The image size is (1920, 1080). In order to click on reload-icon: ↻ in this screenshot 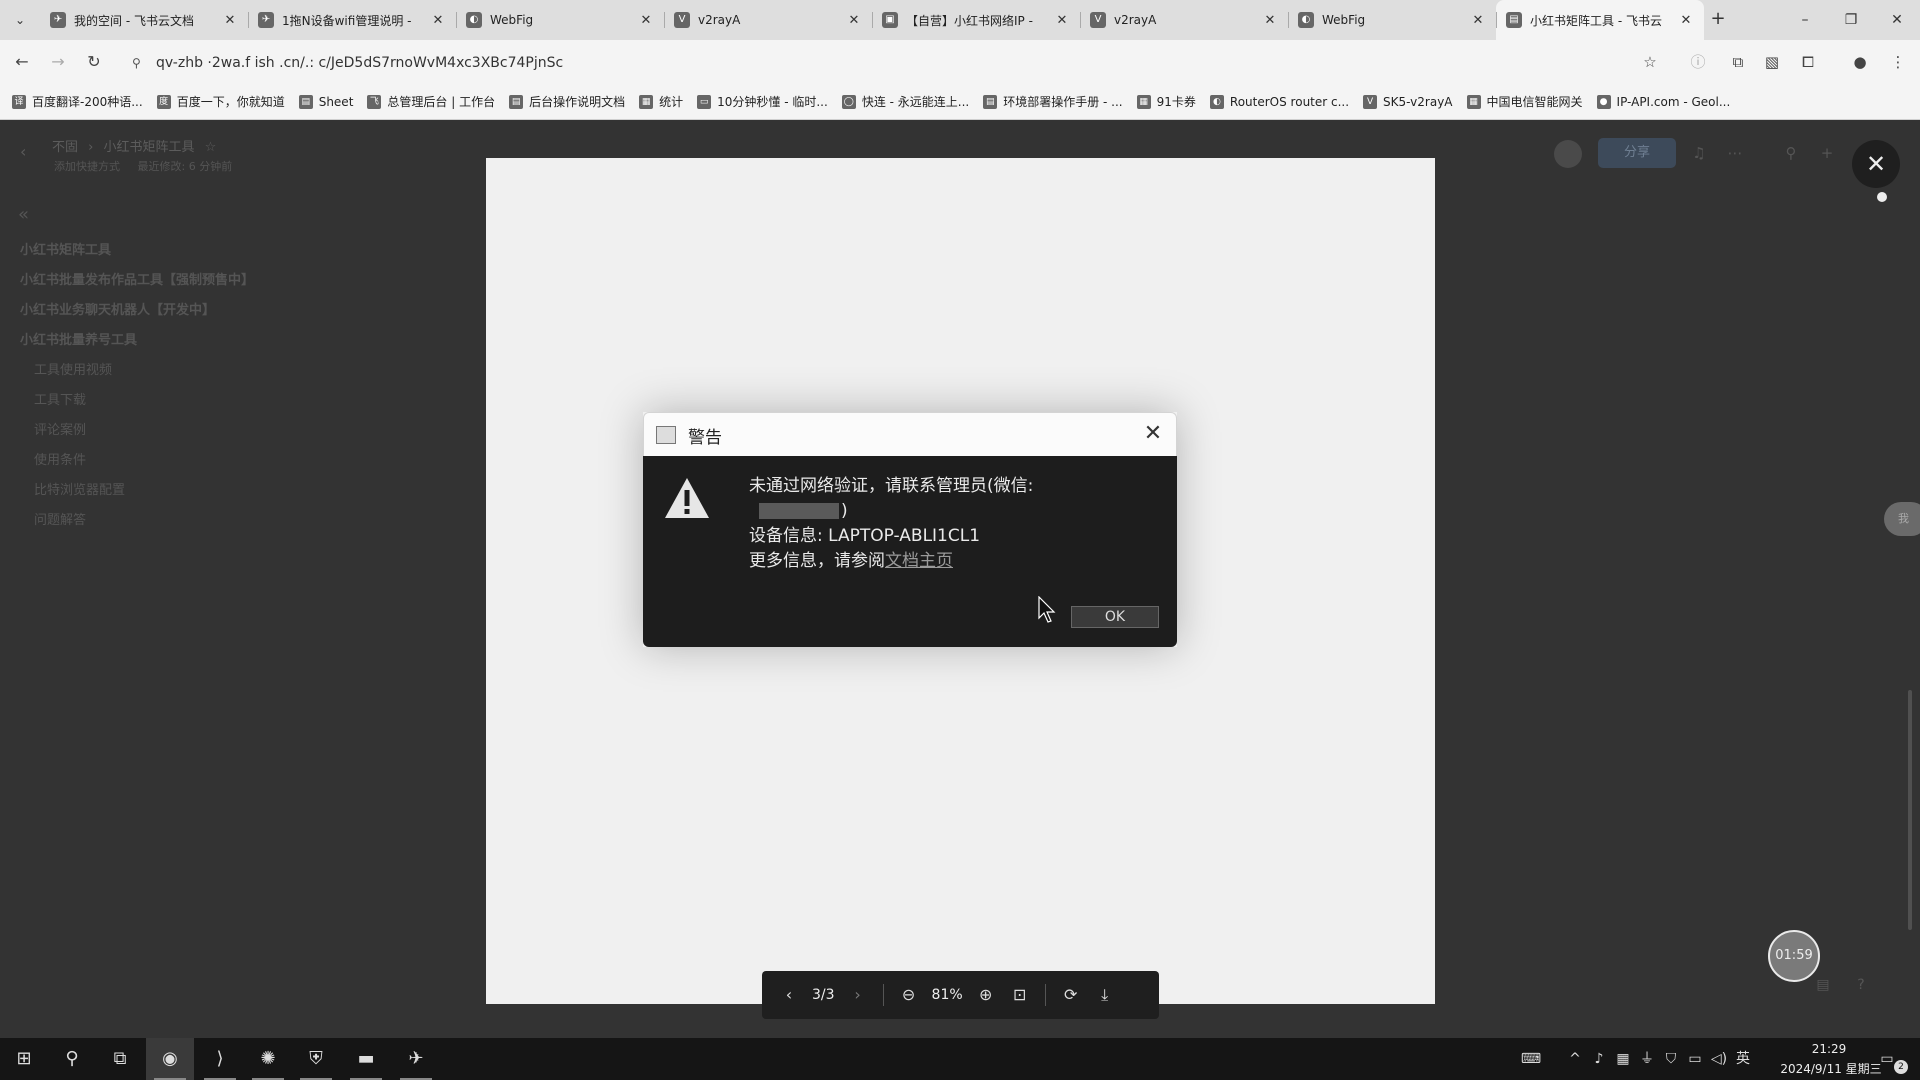, I will do `click(94, 62)`.